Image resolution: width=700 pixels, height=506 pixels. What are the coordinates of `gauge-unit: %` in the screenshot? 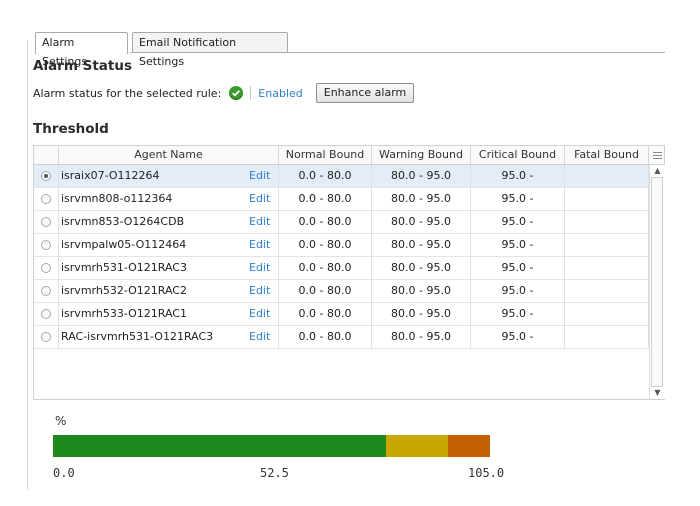 It's located at (61, 421).